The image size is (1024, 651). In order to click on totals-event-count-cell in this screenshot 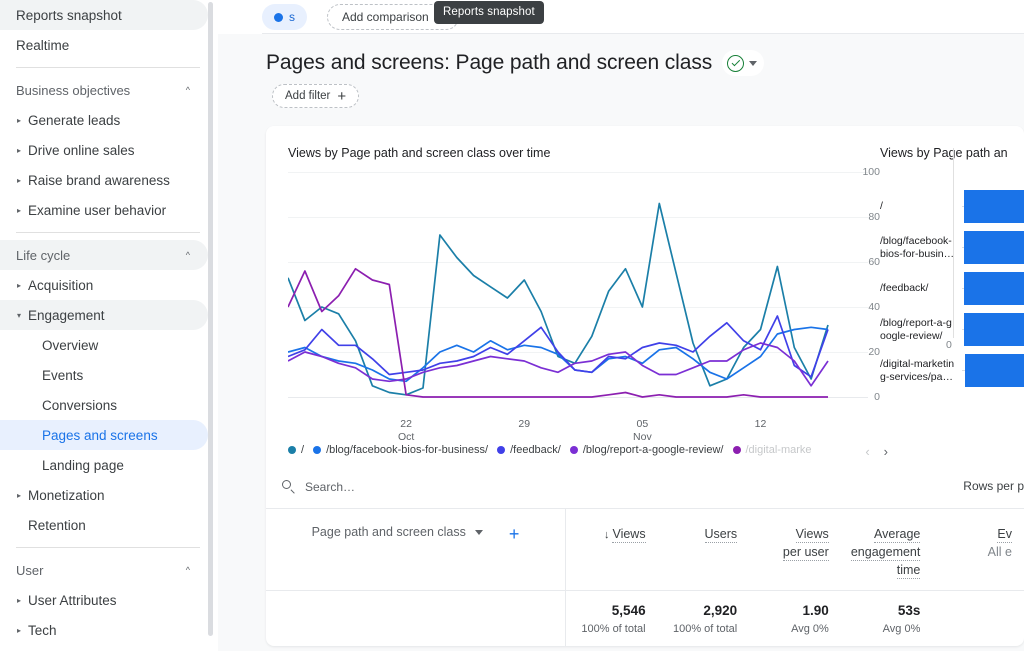, I will do `click(978, 618)`.